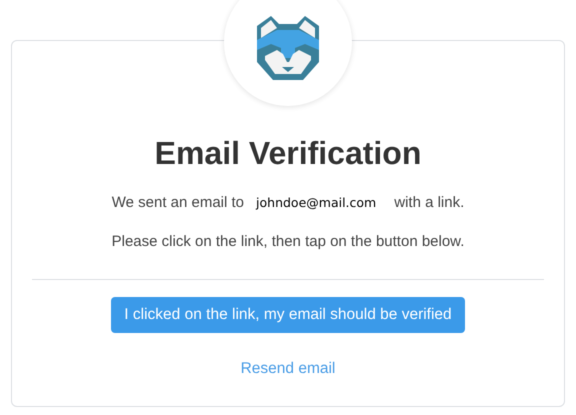 The image size is (576, 415). What do you see at coordinates (288, 153) in the screenshot?
I see `page-title: Email Verification` at bounding box center [288, 153].